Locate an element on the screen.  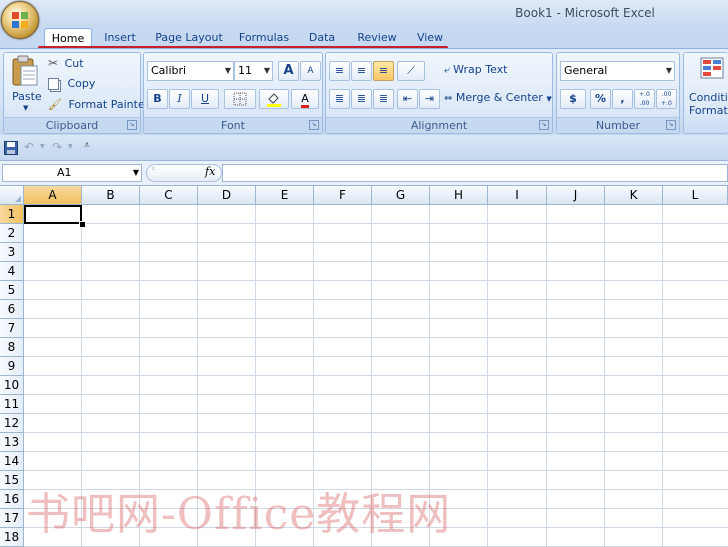
font-family-select: Calibri ▼ is located at coordinates (190, 71).